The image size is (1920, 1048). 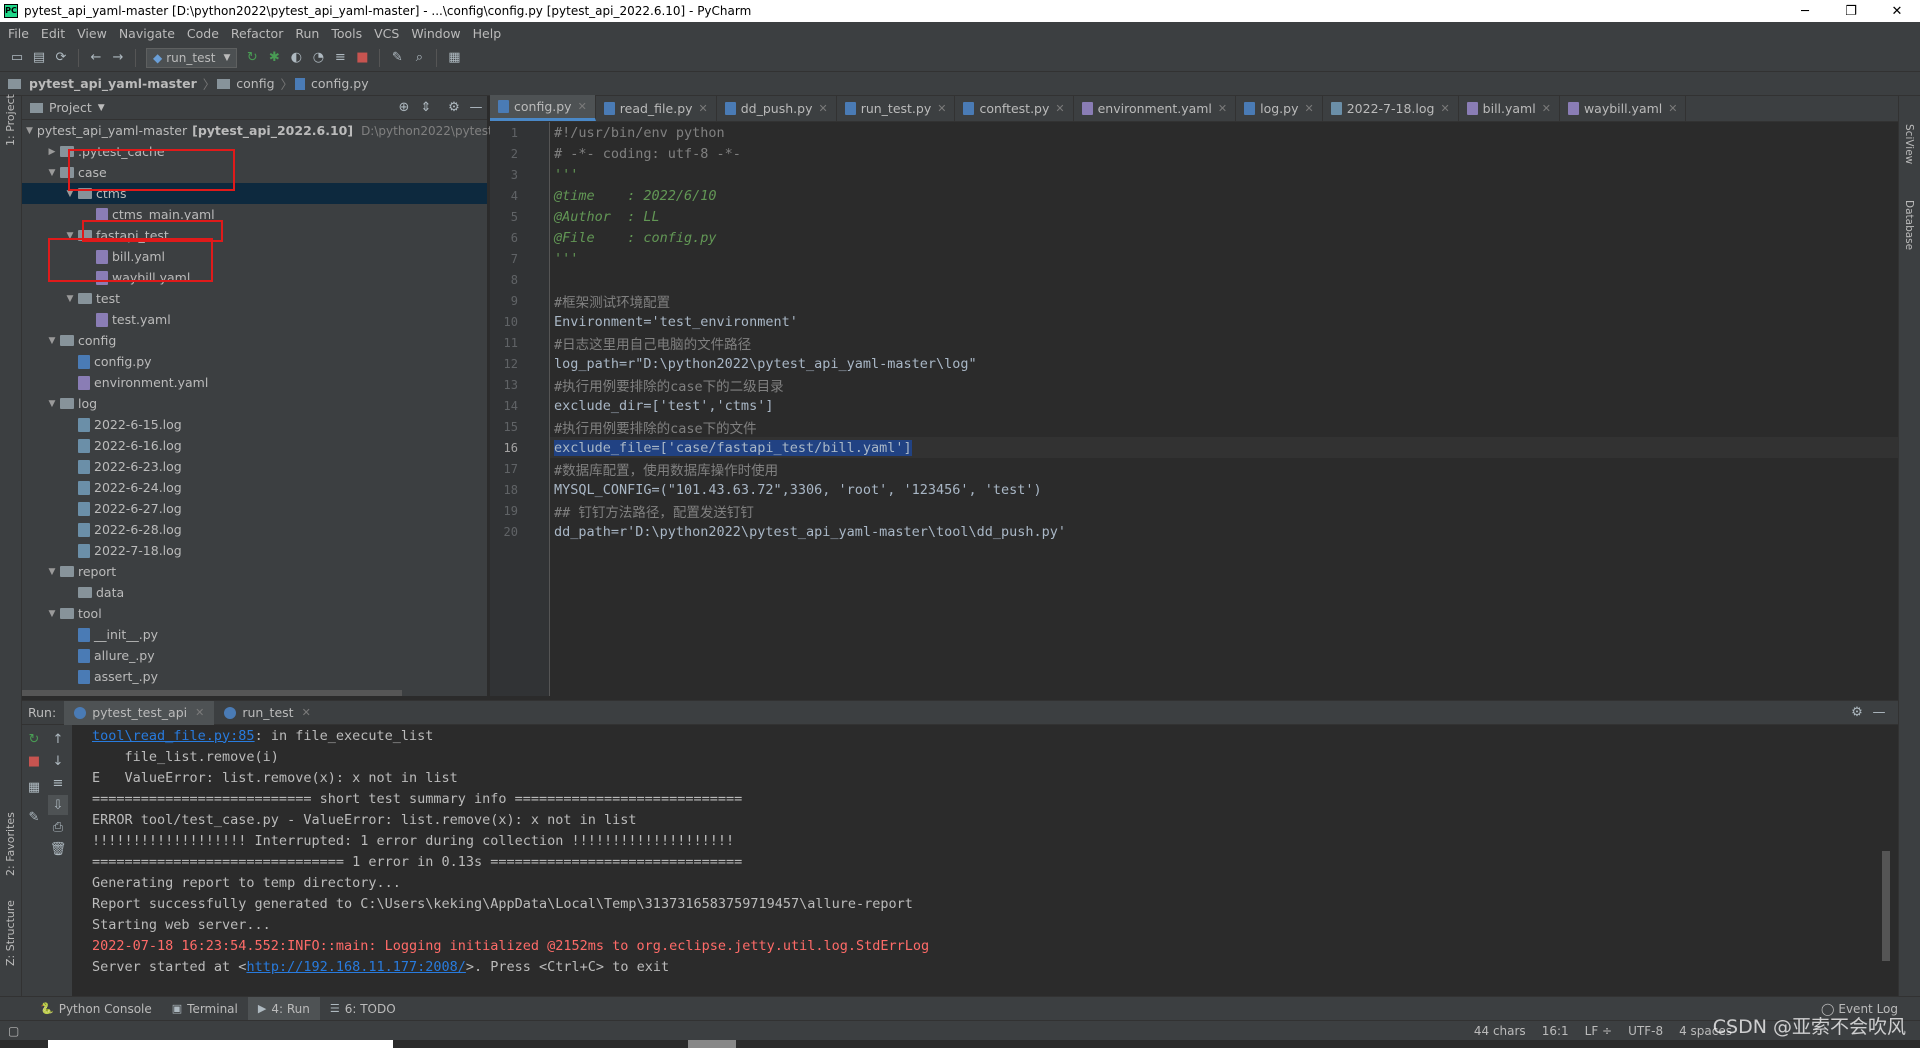 I want to click on tree-item: ▼ config, so click(x=254, y=340).